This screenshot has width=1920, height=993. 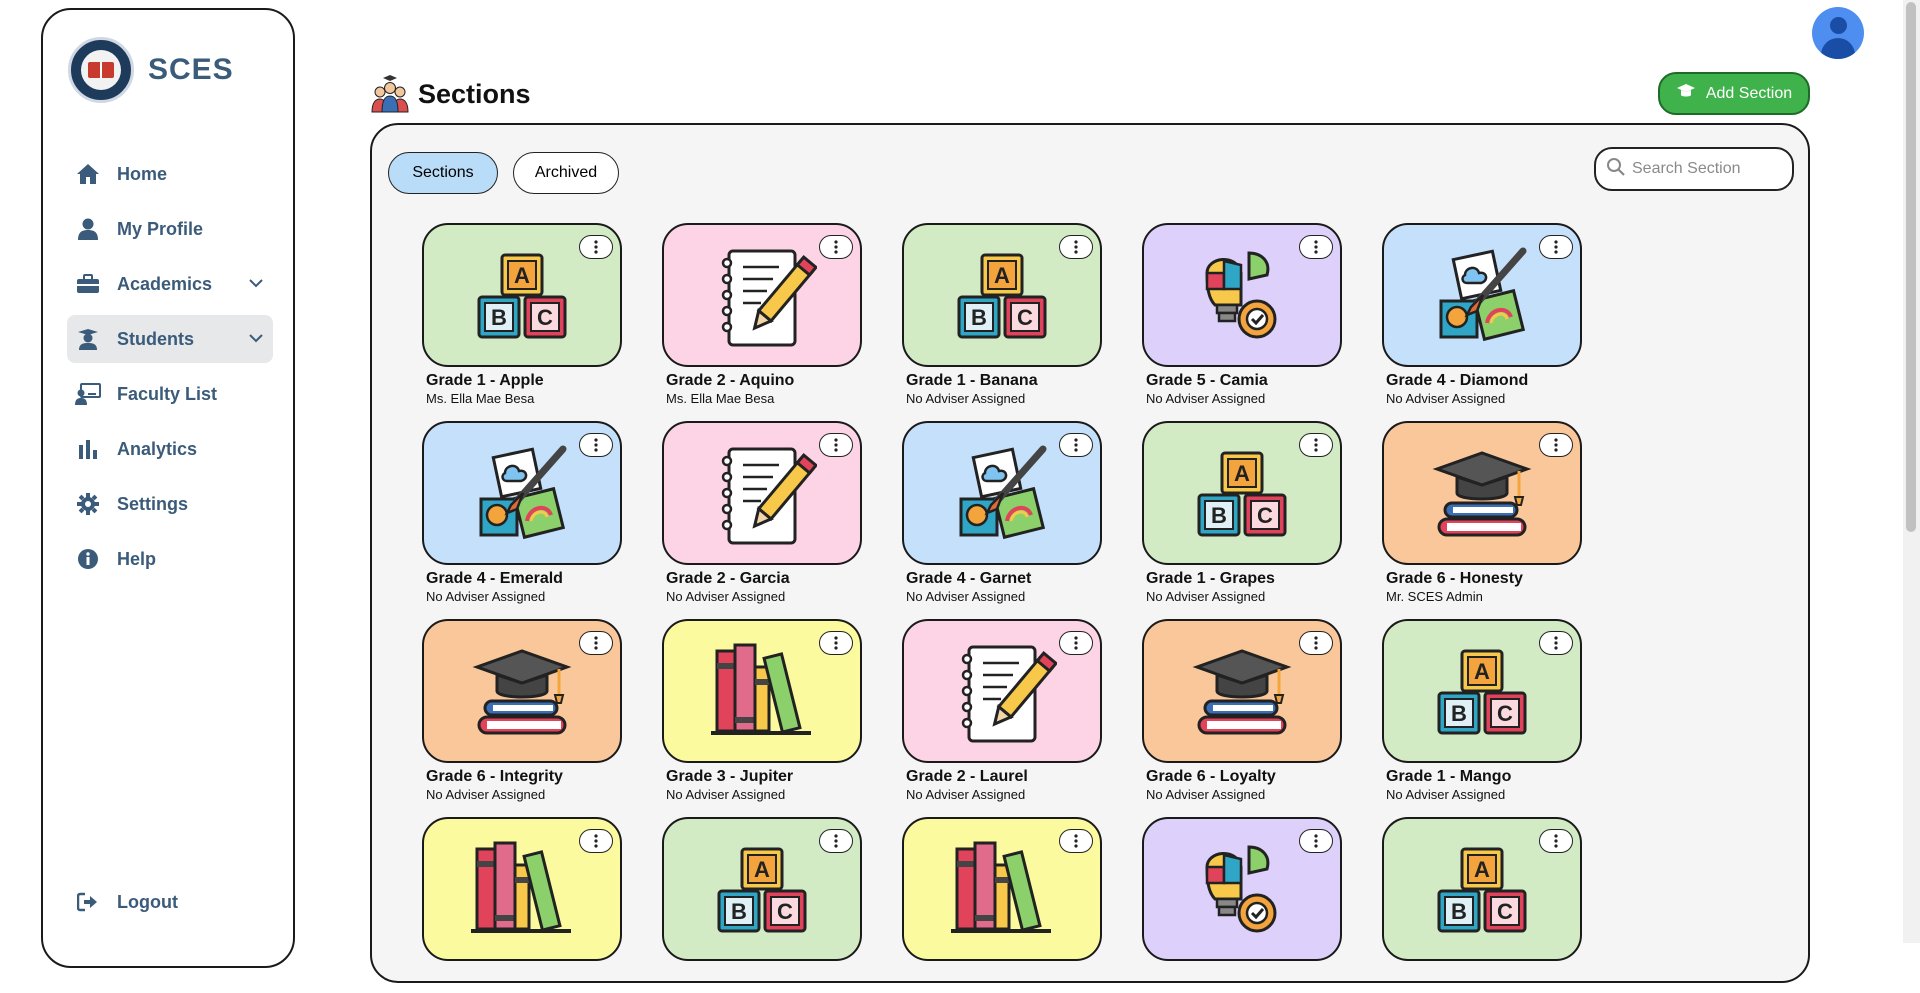 What do you see at coordinates (88, 394) in the screenshot?
I see `teacher-board-icon` at bounding box center [88, 394].